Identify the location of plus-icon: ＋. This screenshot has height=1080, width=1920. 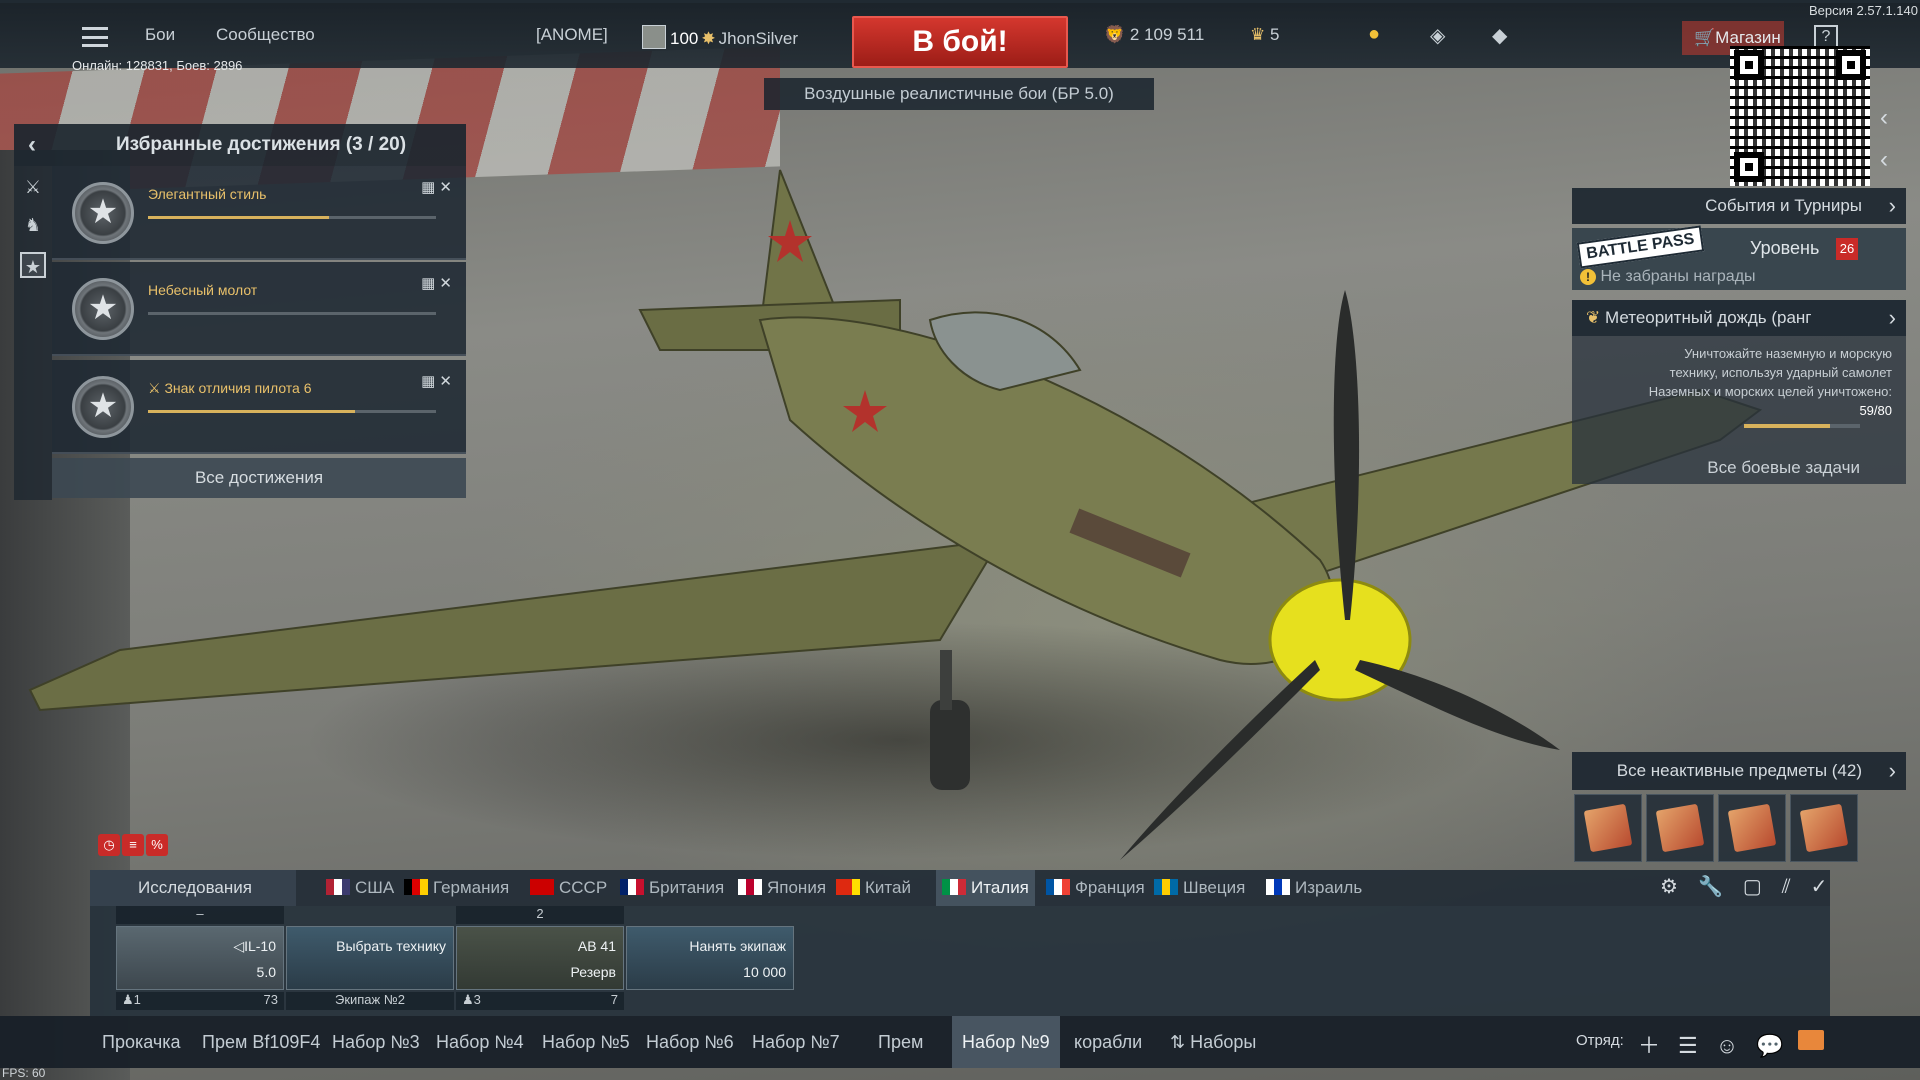
(1658, 1045).